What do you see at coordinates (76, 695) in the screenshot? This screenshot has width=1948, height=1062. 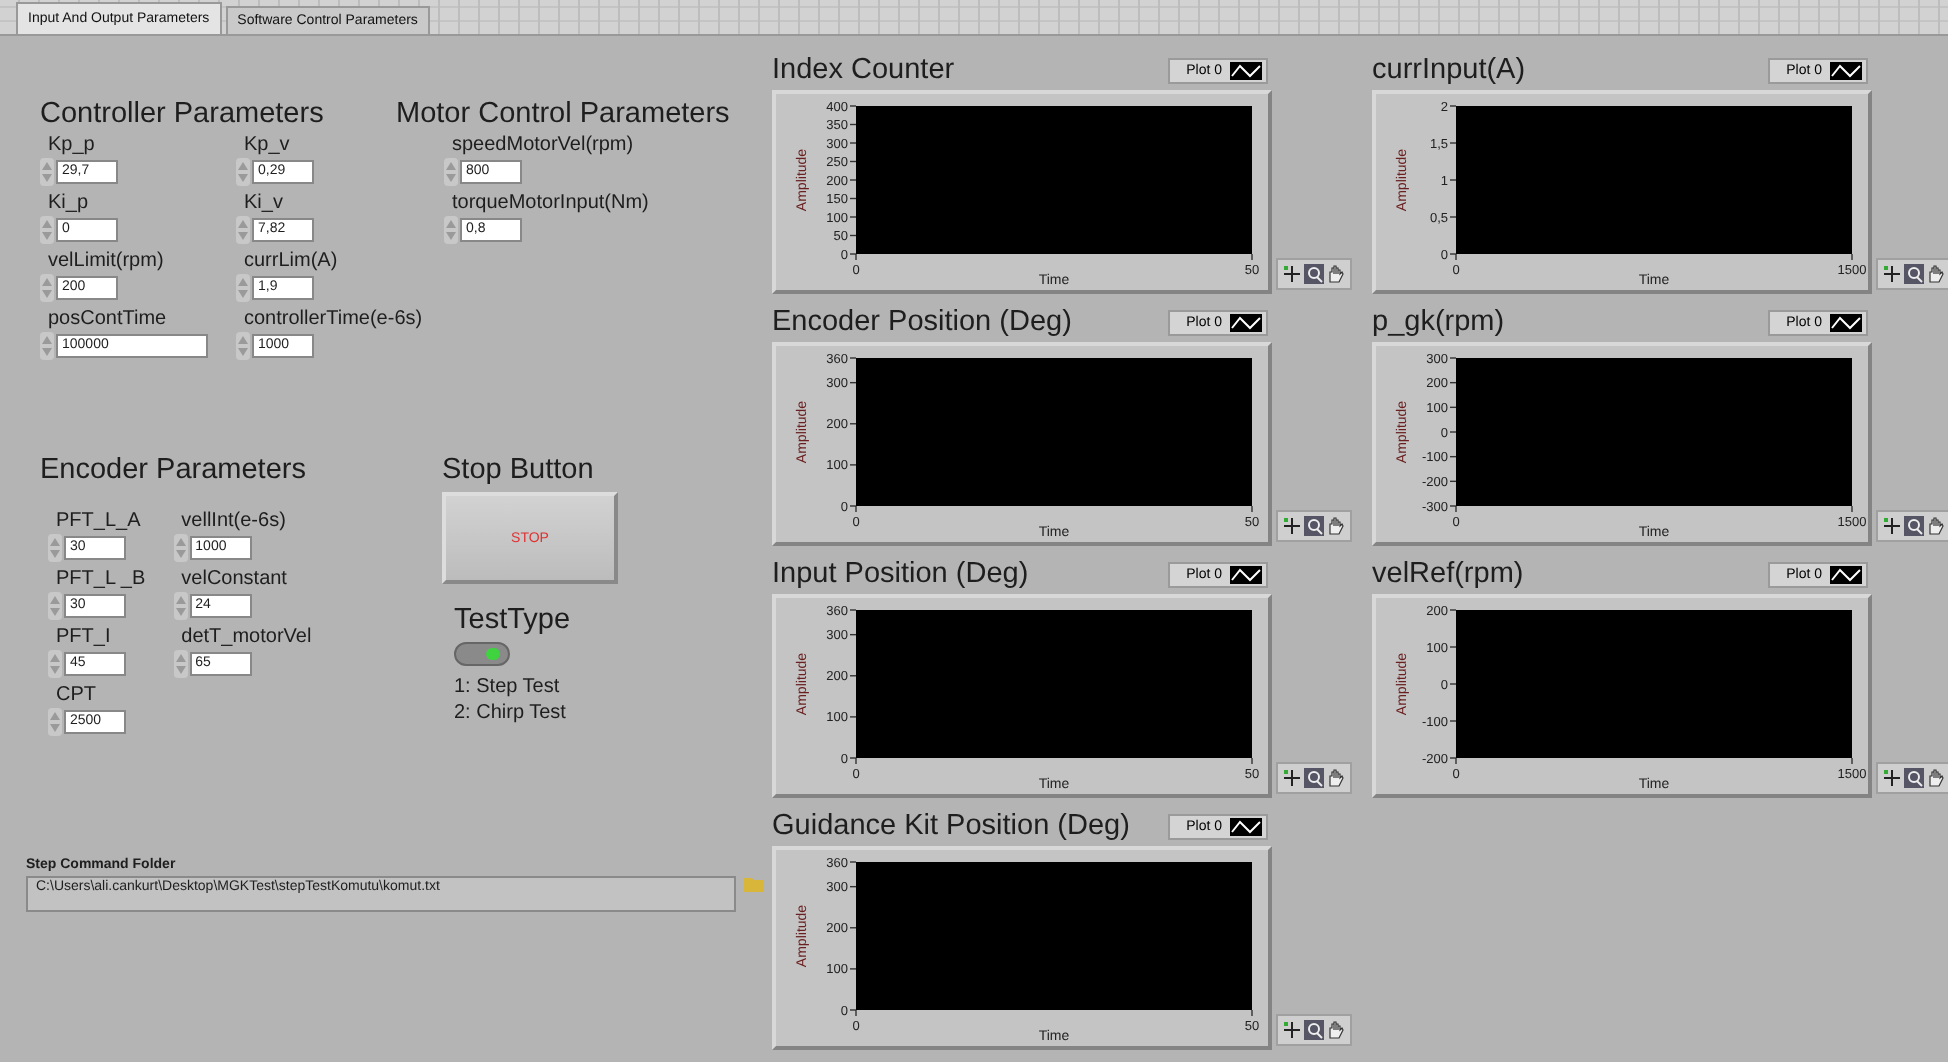 I see `control-label: CPT` at bounding box center [76, 695].